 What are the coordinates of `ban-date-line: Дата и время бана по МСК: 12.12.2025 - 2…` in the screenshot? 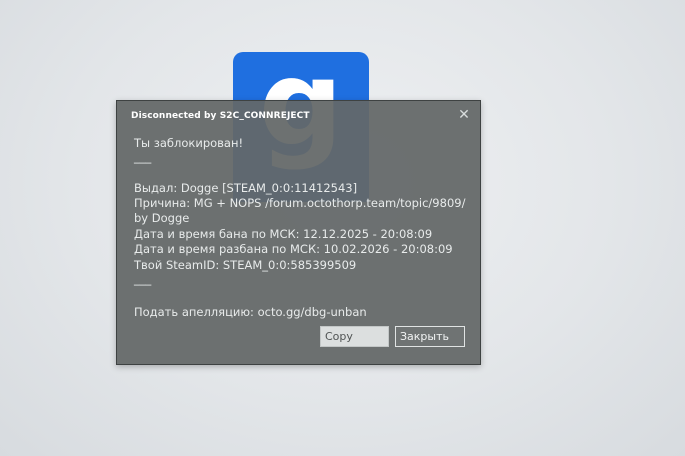 It's located at (283, 234).